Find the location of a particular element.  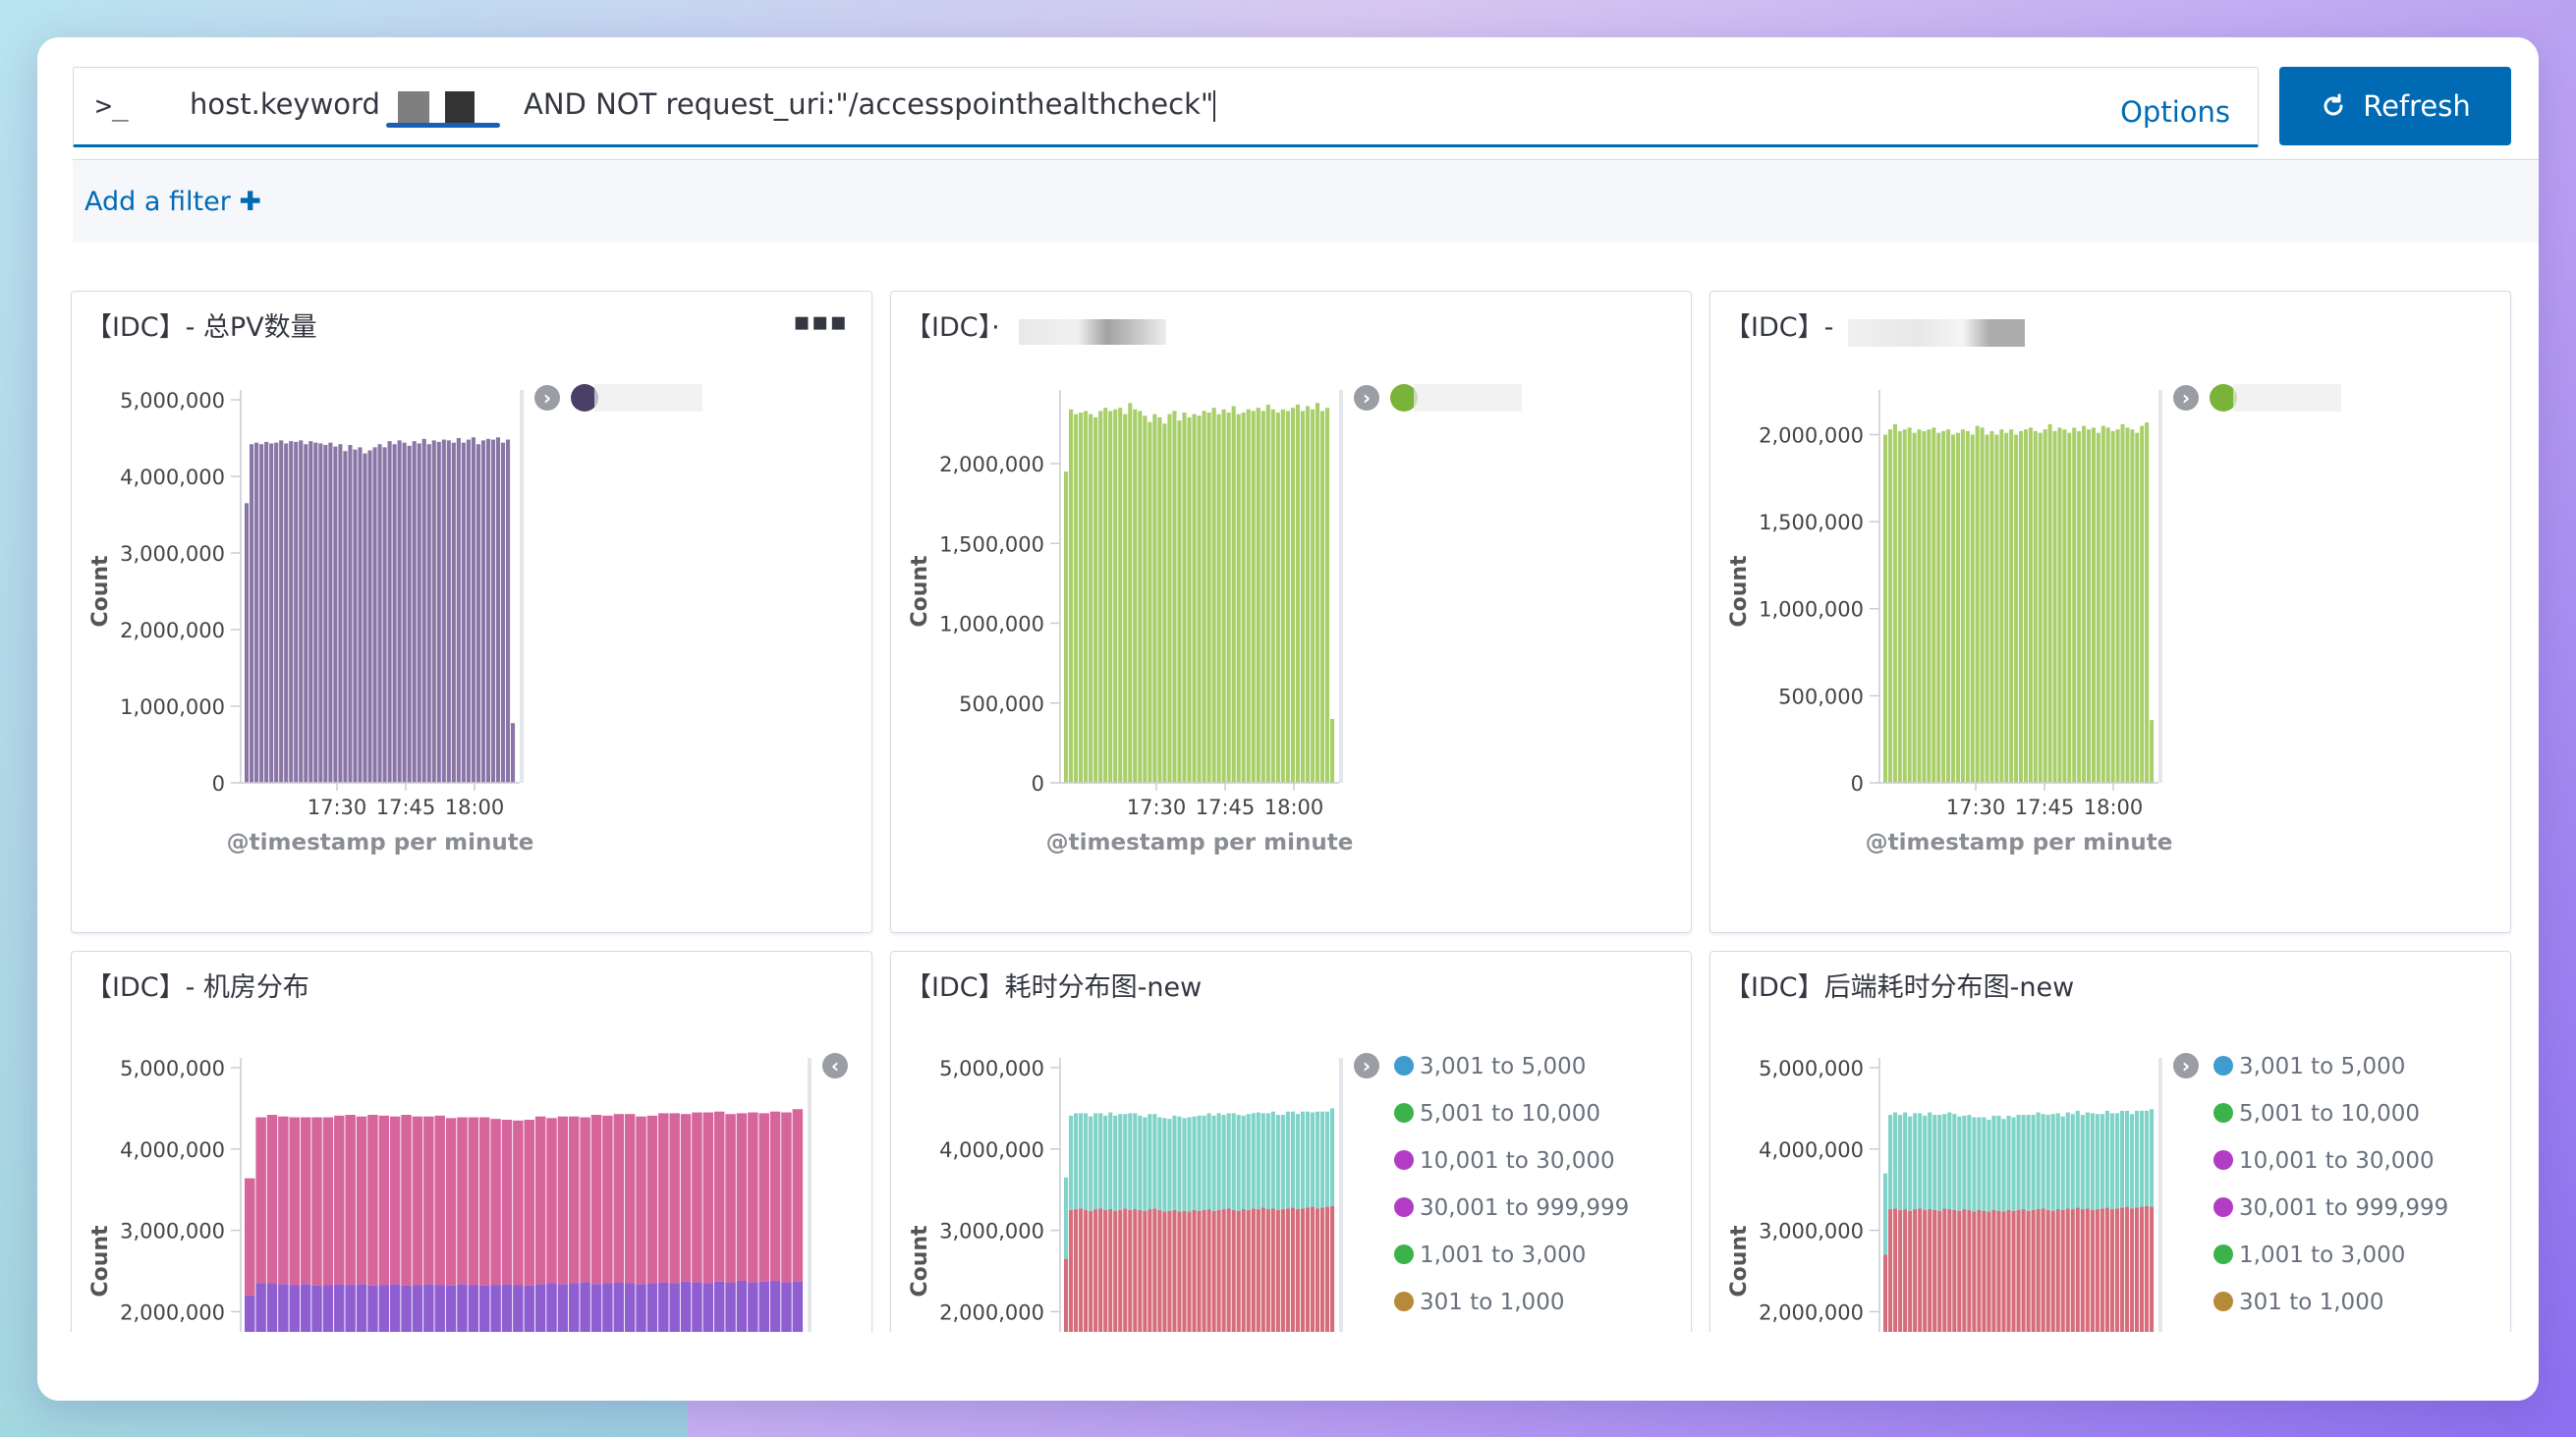

y-tick-label: 1,500,000 is located at coordinates (991, 544).